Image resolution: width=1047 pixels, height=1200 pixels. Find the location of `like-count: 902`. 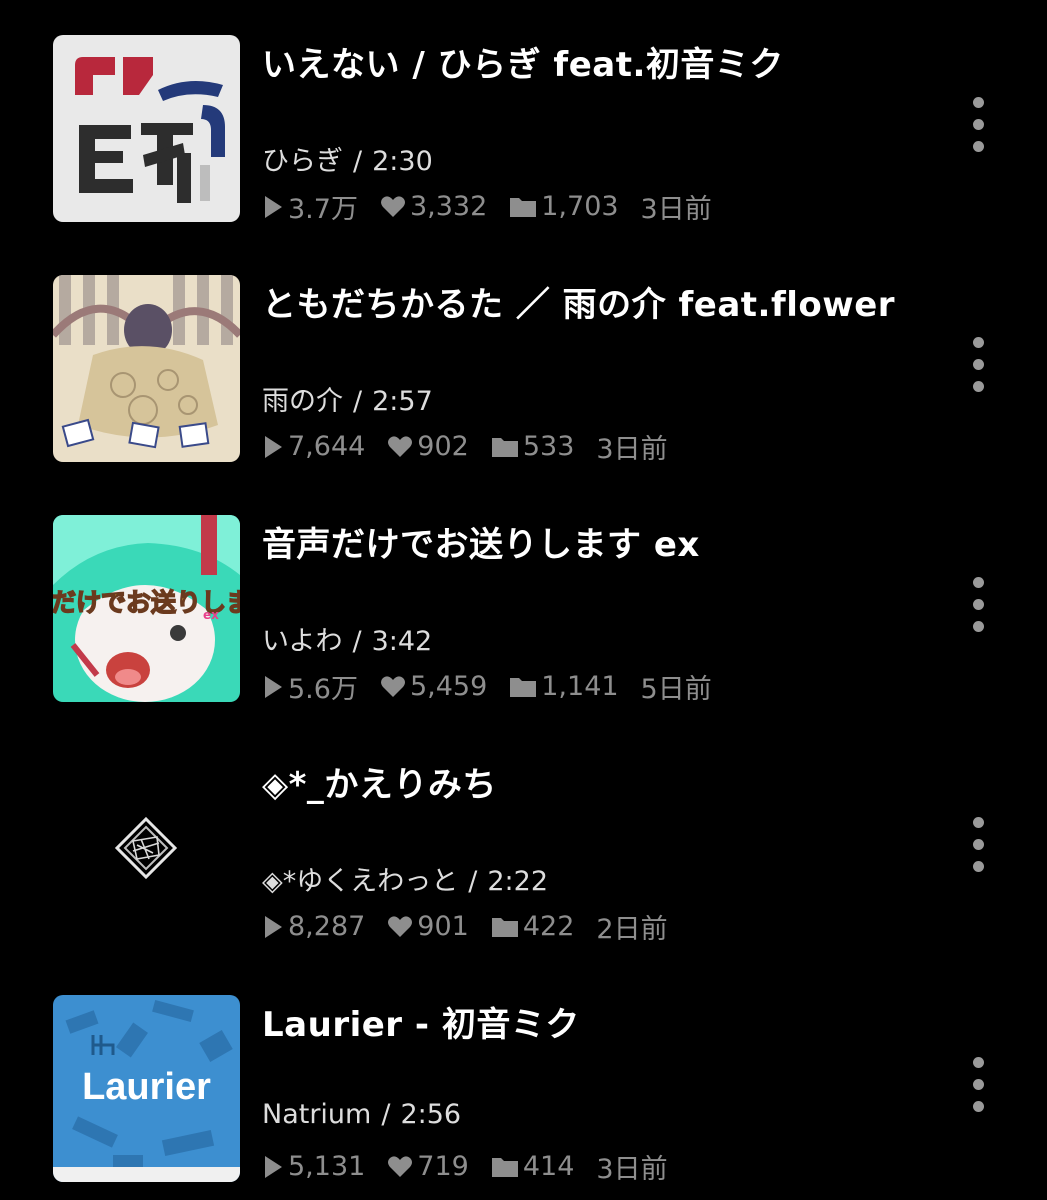

like-count: 902 is located at coordinates (428, 446).